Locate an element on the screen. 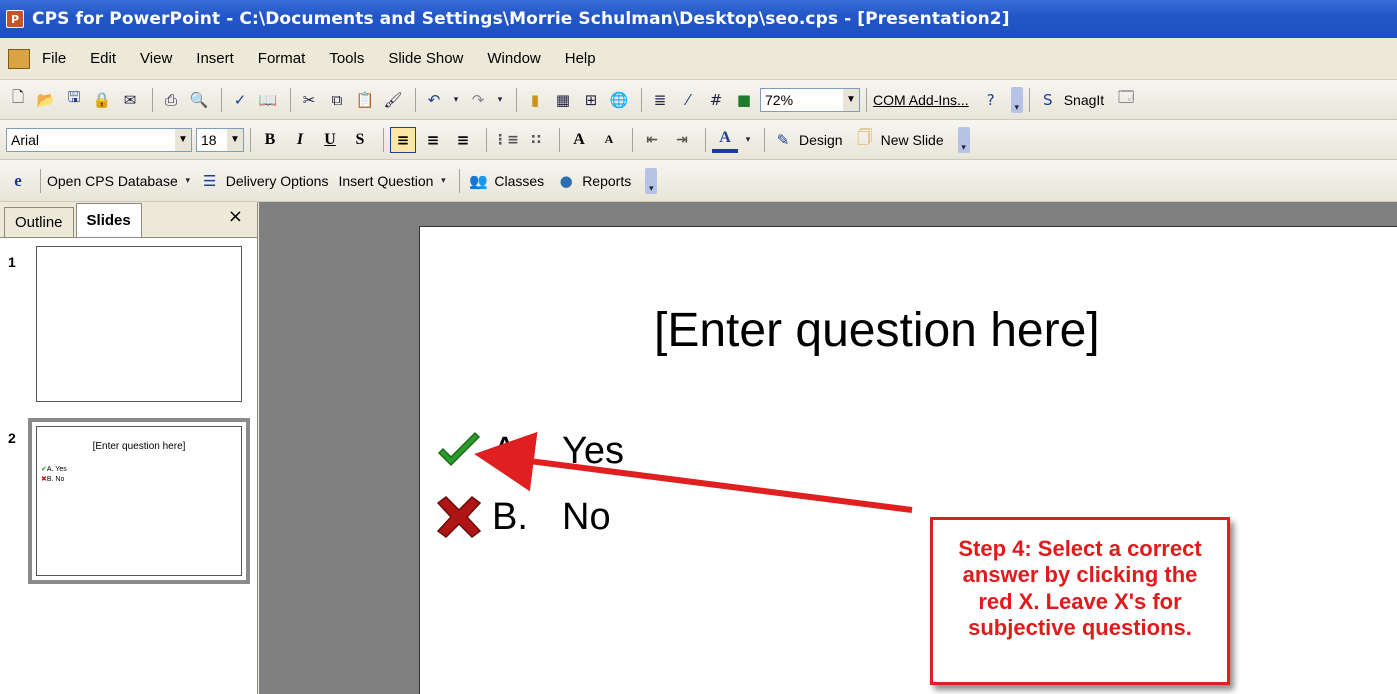 This screenshot has height=694, width=1397. shadow-button: S is located at coordinates (360, 140).